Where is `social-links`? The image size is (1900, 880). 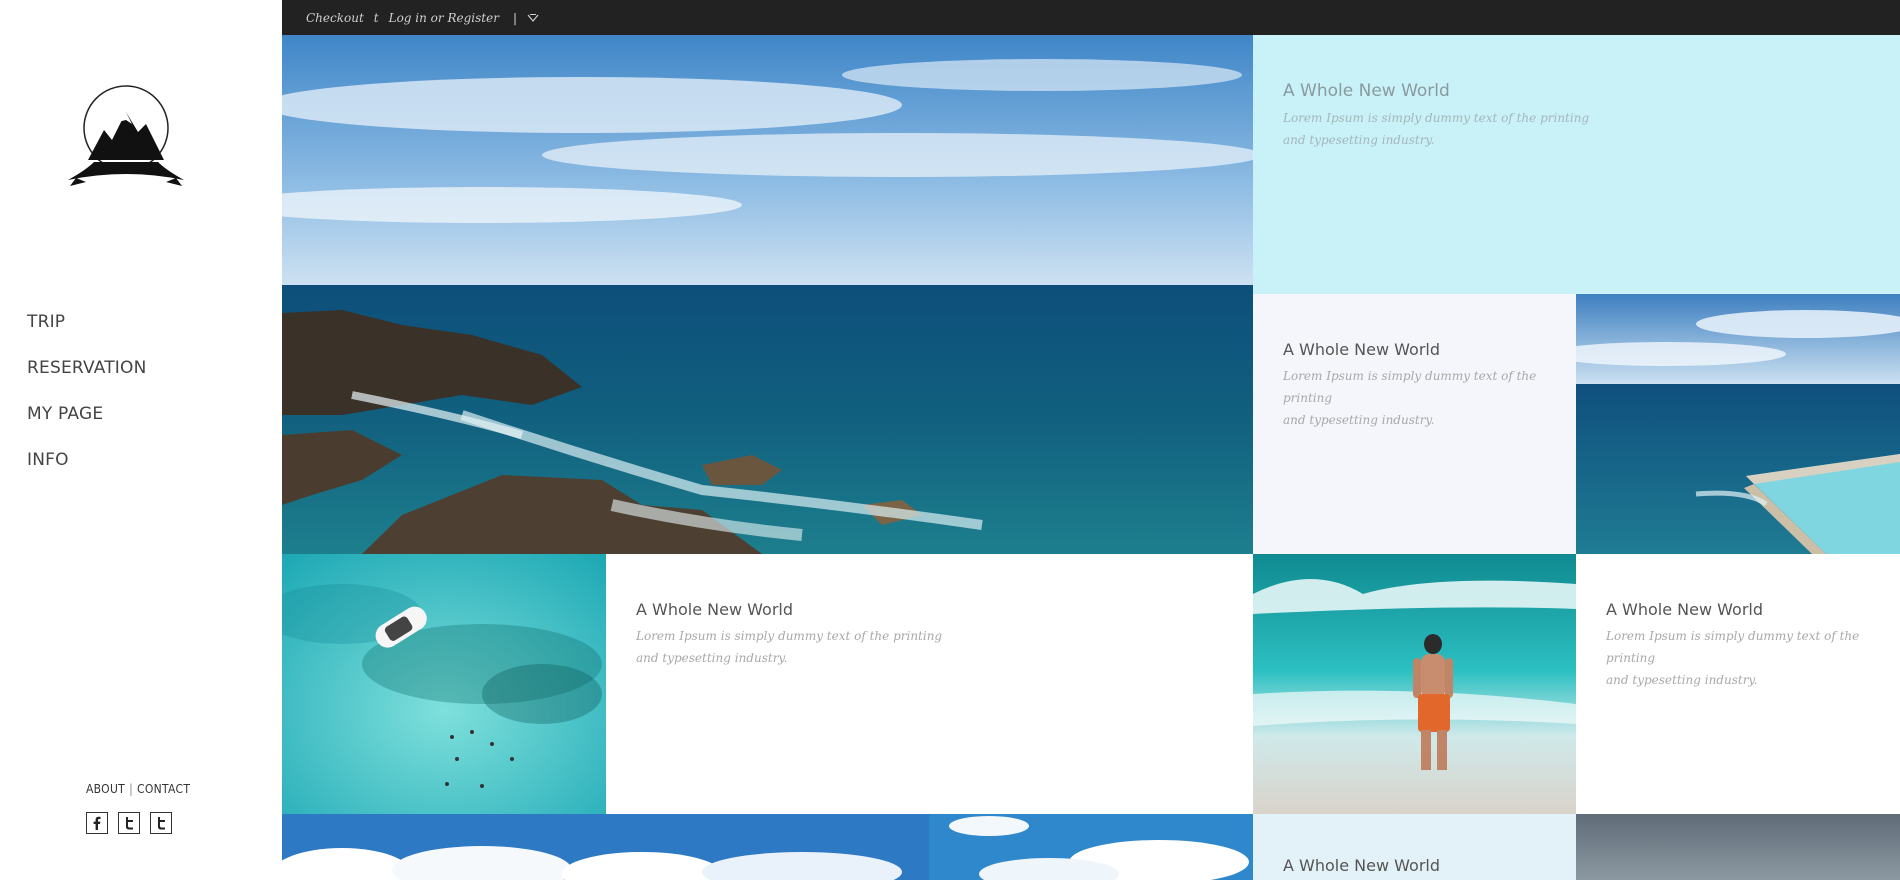 social-links is located at coordinates (129, 823).